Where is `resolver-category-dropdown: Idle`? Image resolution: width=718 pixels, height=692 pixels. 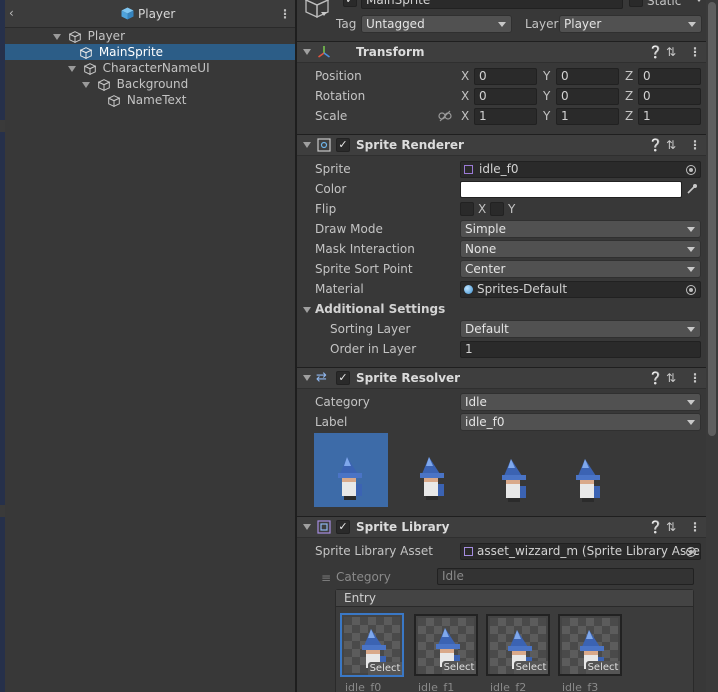
resolver-category-dropdown: Idle is located at coordinates (580, 402).